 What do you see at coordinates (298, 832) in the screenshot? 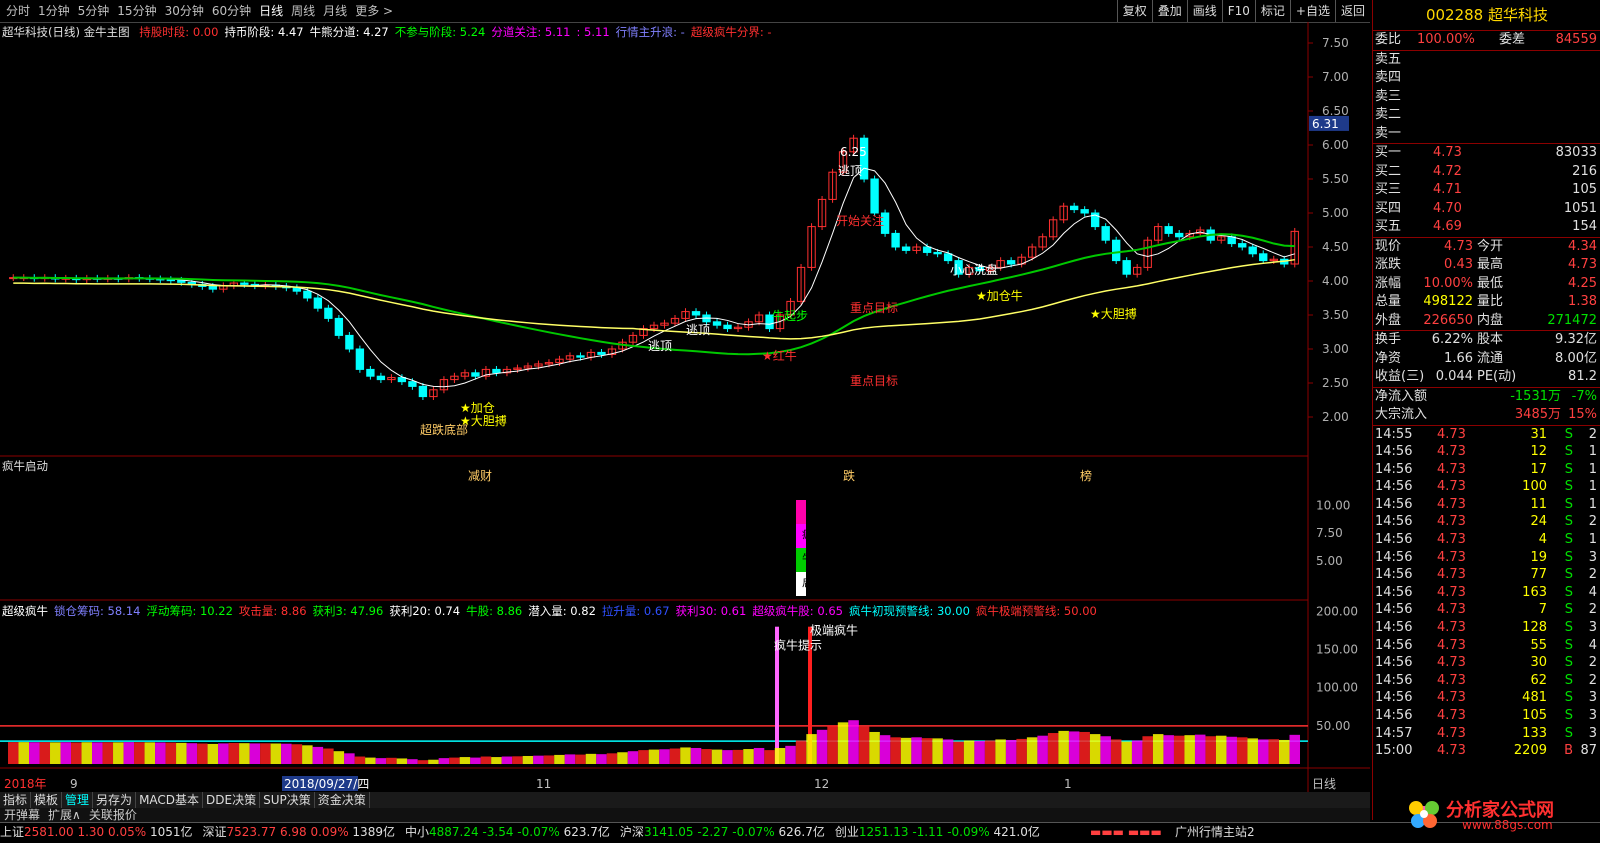
I see `index-1: 深证7523.77 6.98 0.09% 1389亿` at bounding box center [298, 832].